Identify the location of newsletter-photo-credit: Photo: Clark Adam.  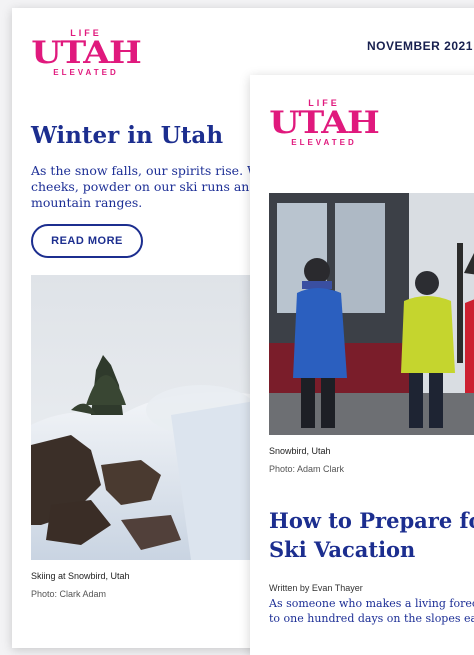
(69, 594).